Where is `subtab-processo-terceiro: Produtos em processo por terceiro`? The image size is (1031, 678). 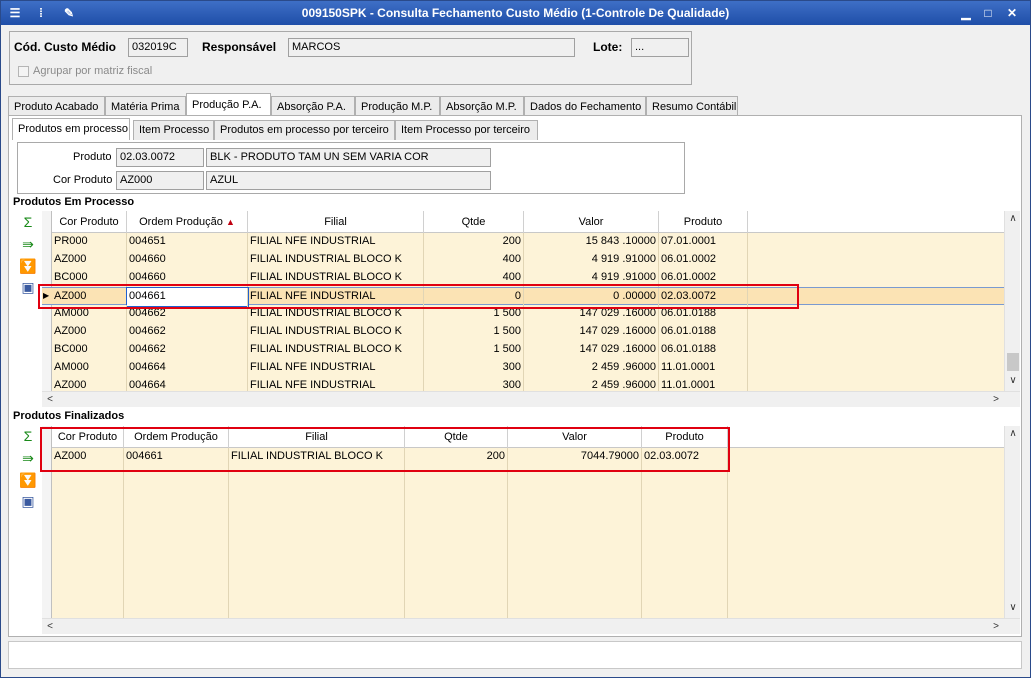 subtab-processo-terceiro: Produtos em processo por terceiro is located at coordinates (304, 130).